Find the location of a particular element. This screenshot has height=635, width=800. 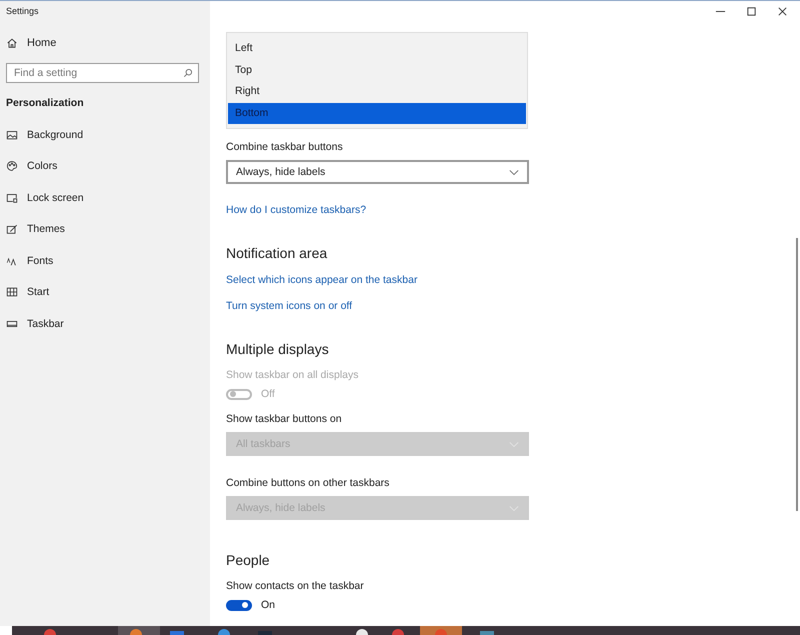

nav-item: Taskbar is located at coordinates (35, 324).